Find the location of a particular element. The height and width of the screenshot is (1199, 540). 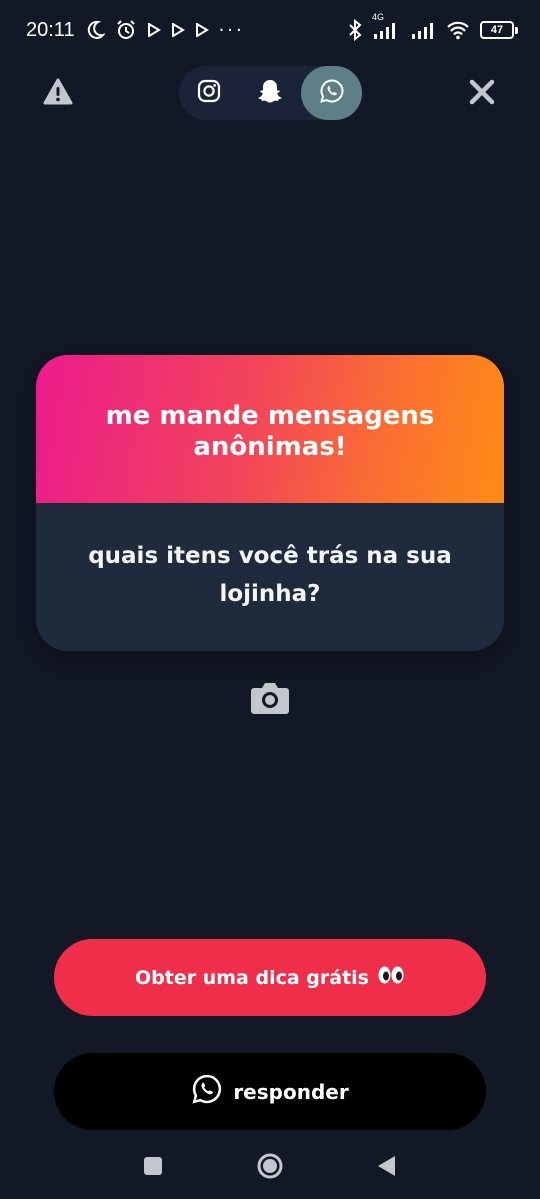

share-targets is located at coordinates (270, 93).